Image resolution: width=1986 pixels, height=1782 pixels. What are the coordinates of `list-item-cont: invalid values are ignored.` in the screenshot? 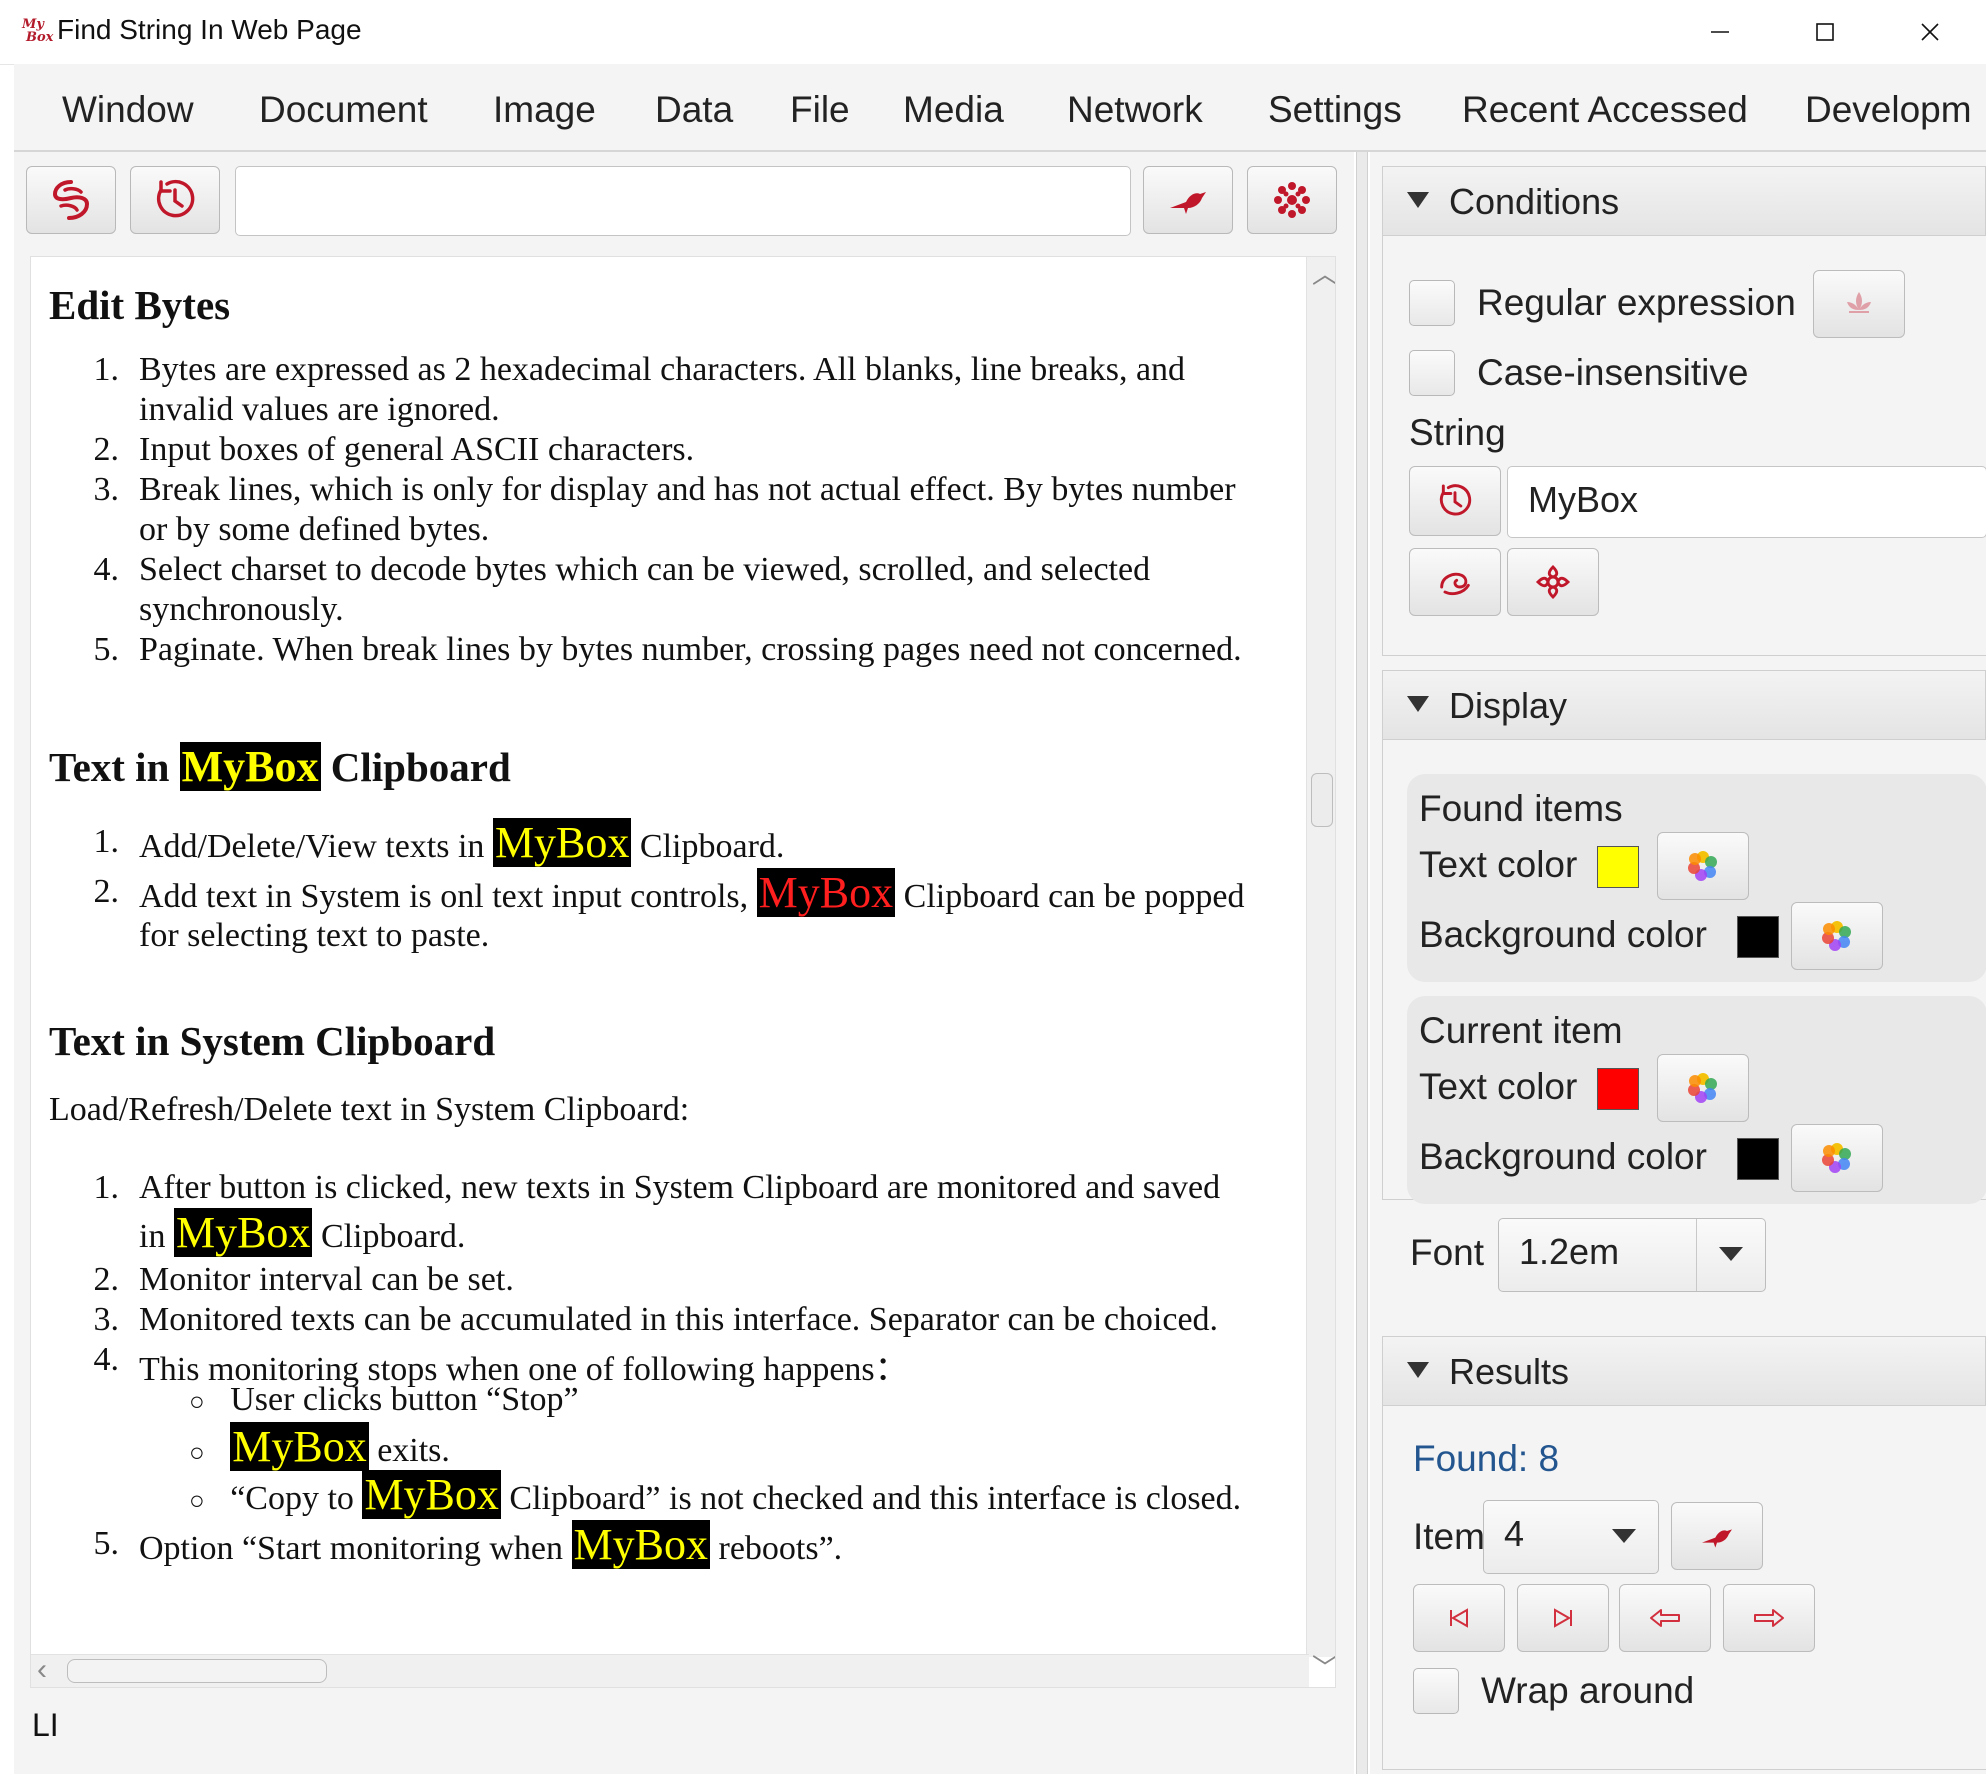 It's located at (319, 409).